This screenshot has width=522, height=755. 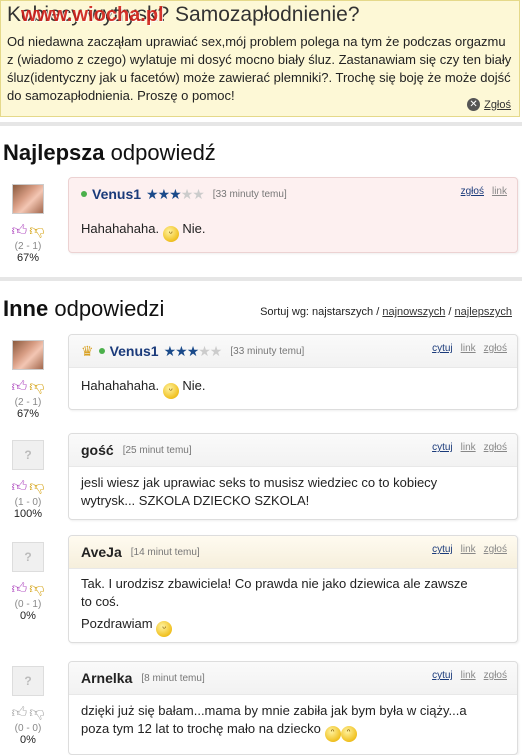 What do you see at coordinates (293, 194) in the screenshot?
I see `answer-header: Venus1 ★★★★★ [33 minuty temu]` at bounding box center [293, 194].